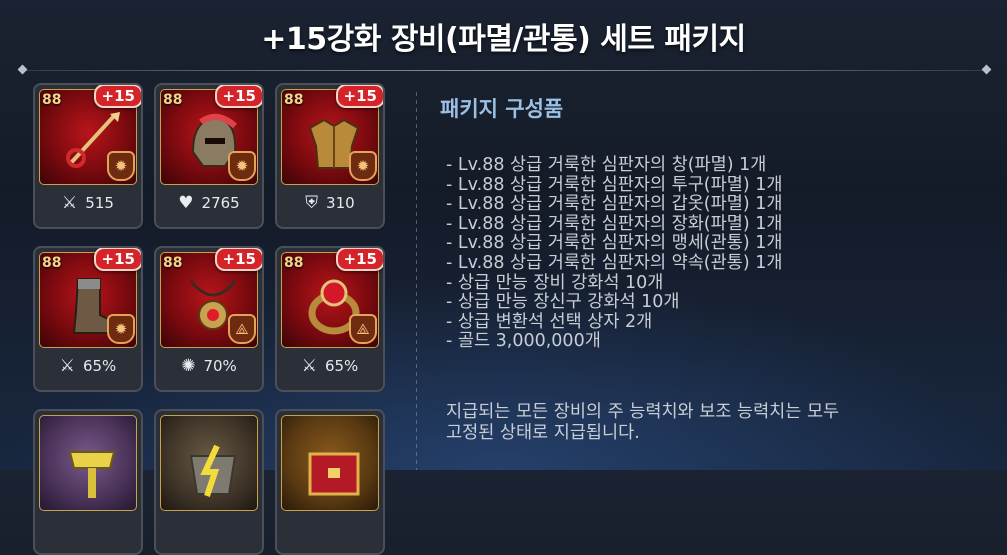  I want to click on column-separator, so click(416, 281).